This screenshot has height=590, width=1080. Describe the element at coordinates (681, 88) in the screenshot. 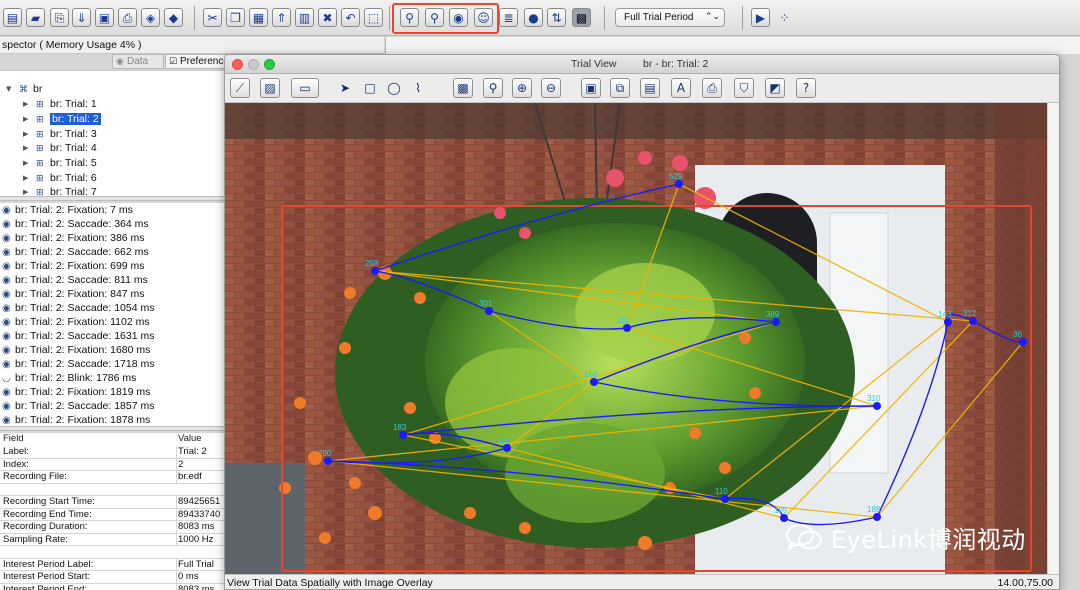

I see `text-icon: A` at that location.